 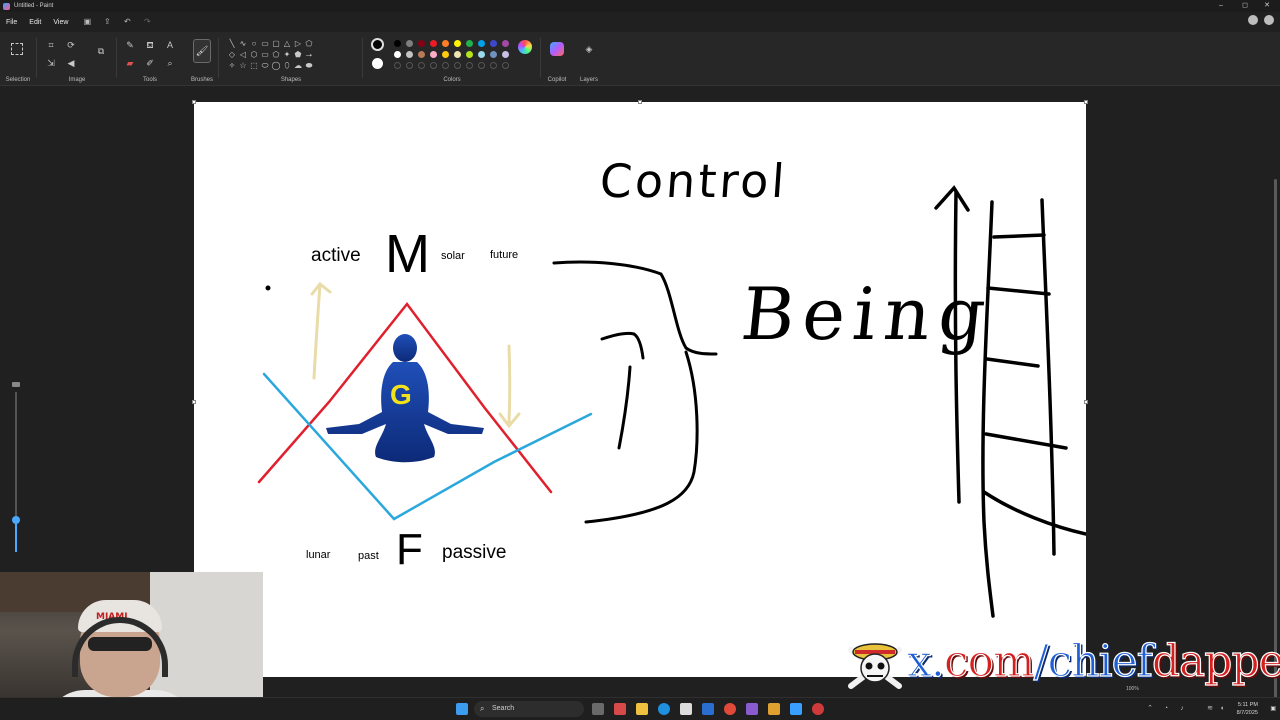 What do you see at coordinates (276, 44) in the screenshot?
I see `shape-option-icon: ▢` at bounding box center [276, 44].